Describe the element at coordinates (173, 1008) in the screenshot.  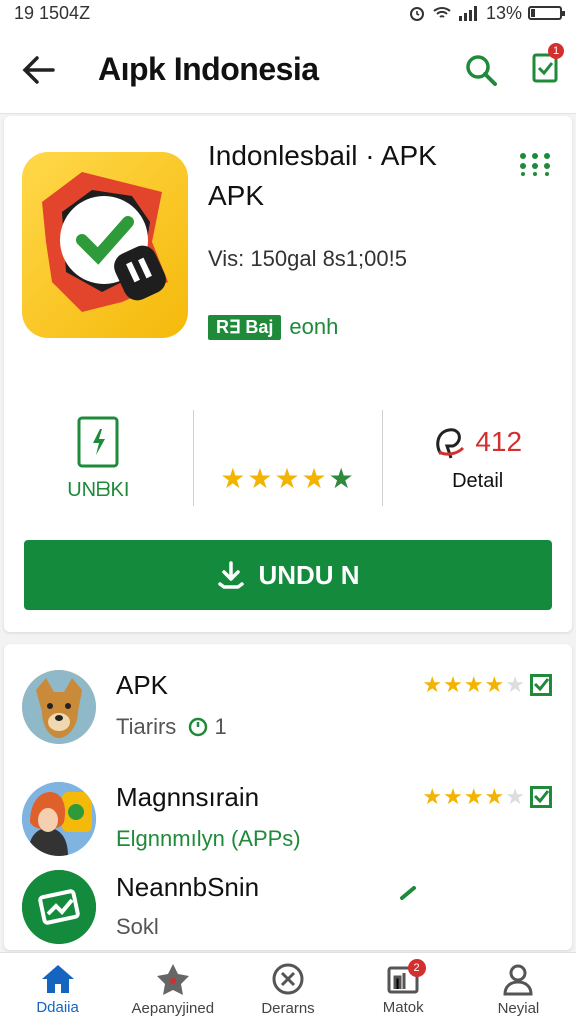
I see `nav-label: Aepanyjined` at that location.